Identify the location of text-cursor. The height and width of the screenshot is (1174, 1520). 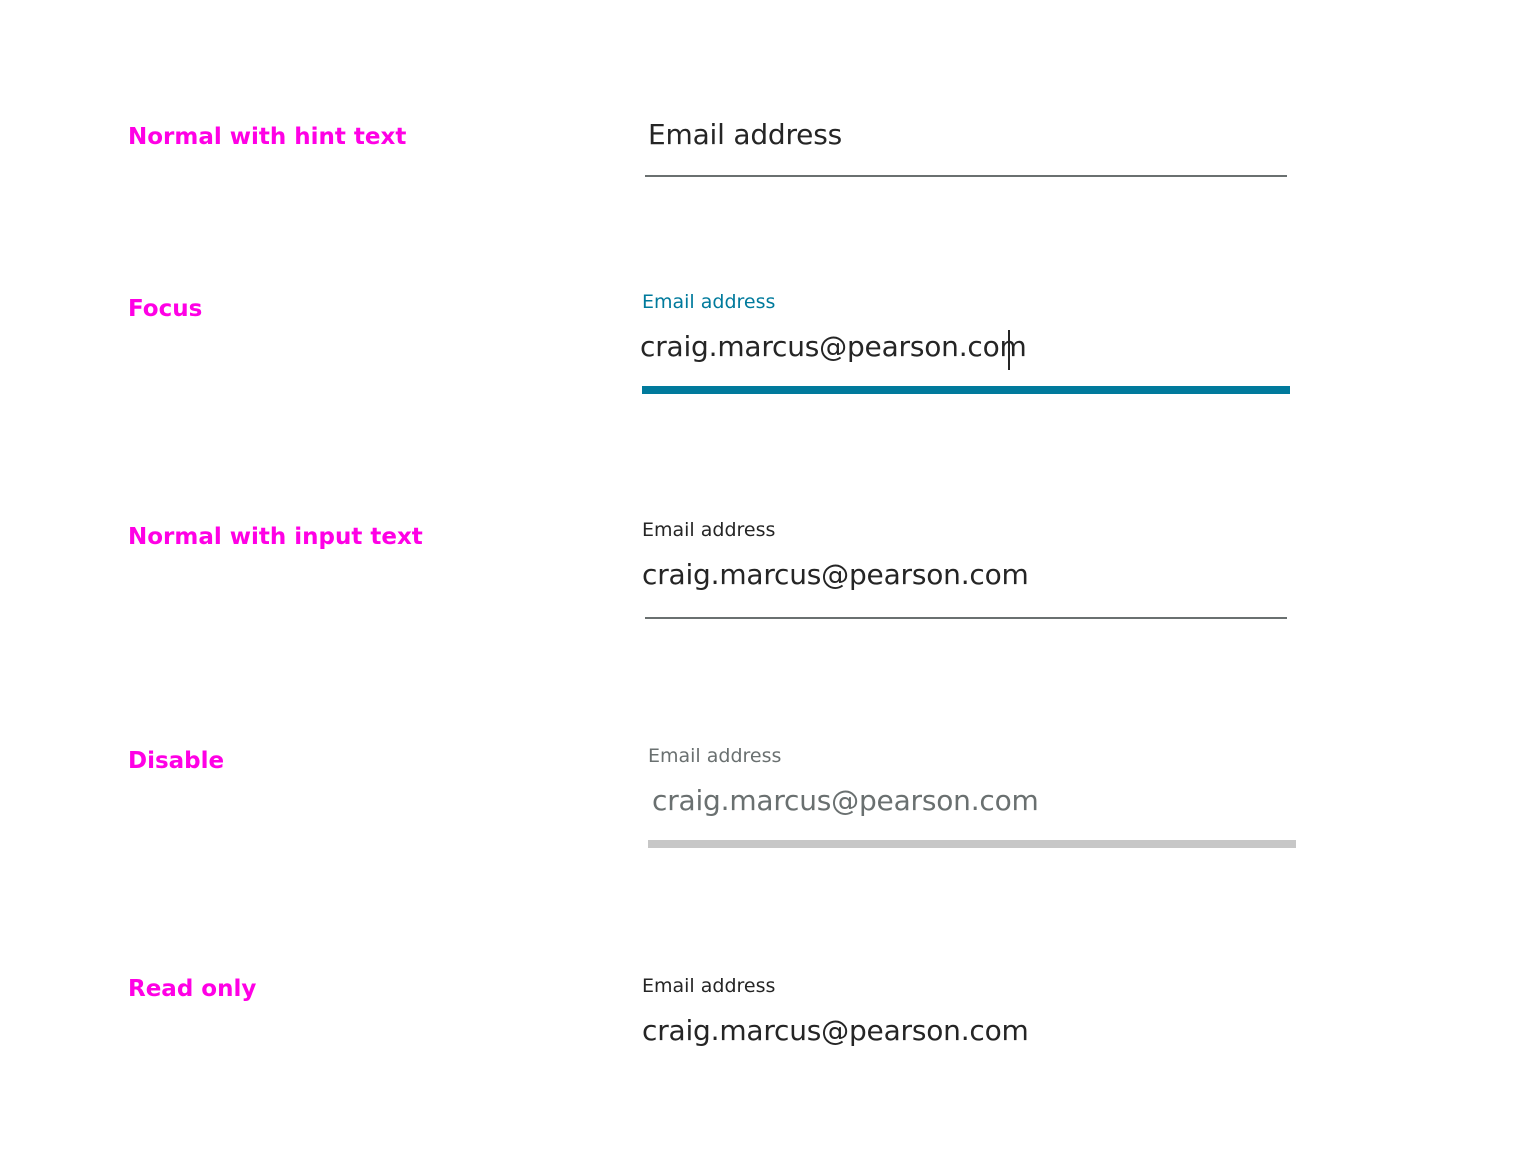
(1009, 350).